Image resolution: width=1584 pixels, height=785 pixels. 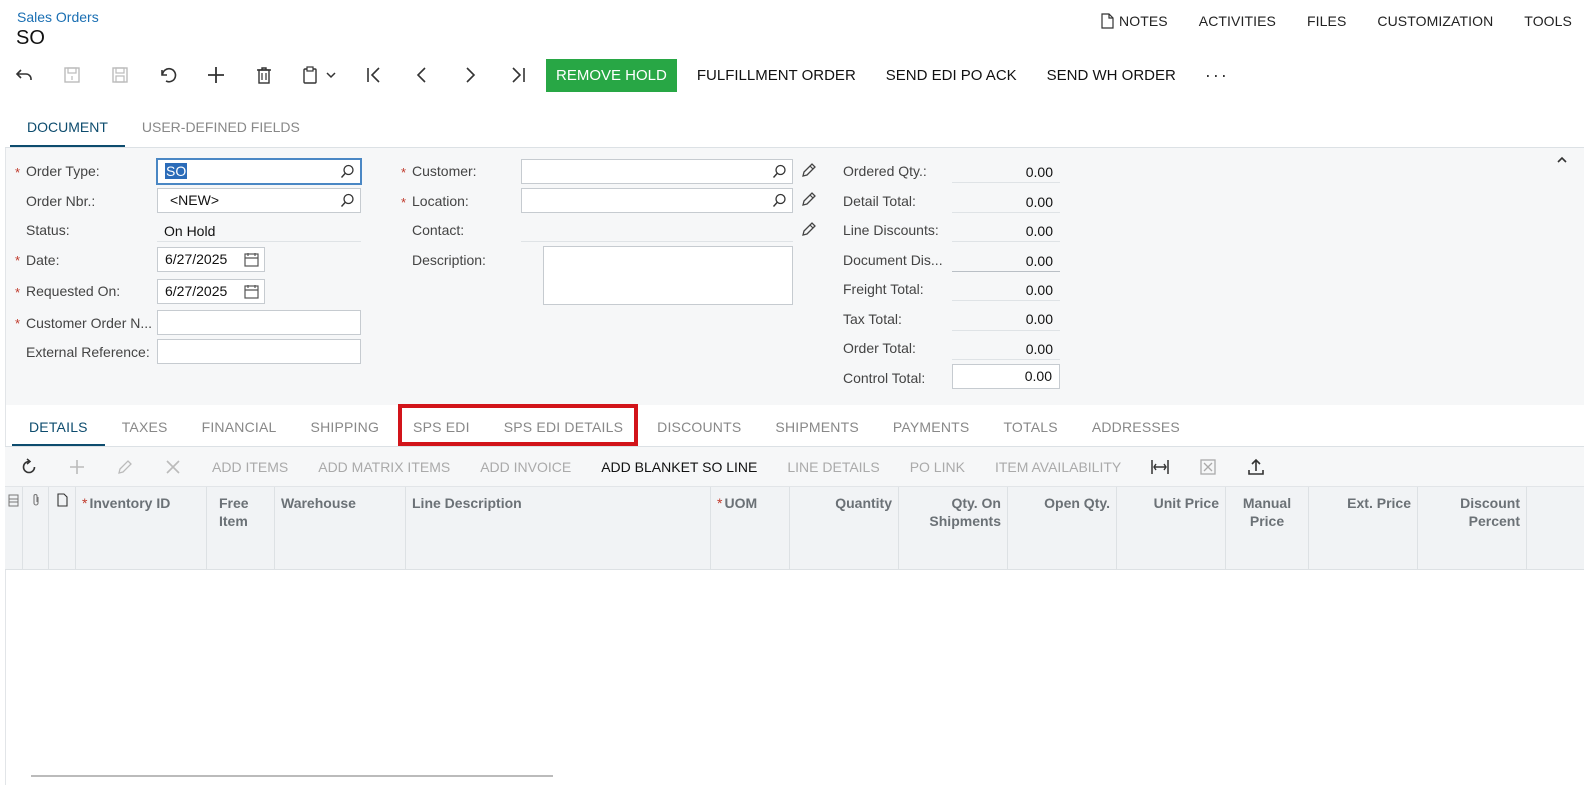 I want to click on first-record-button, so click(x=374, y=75).